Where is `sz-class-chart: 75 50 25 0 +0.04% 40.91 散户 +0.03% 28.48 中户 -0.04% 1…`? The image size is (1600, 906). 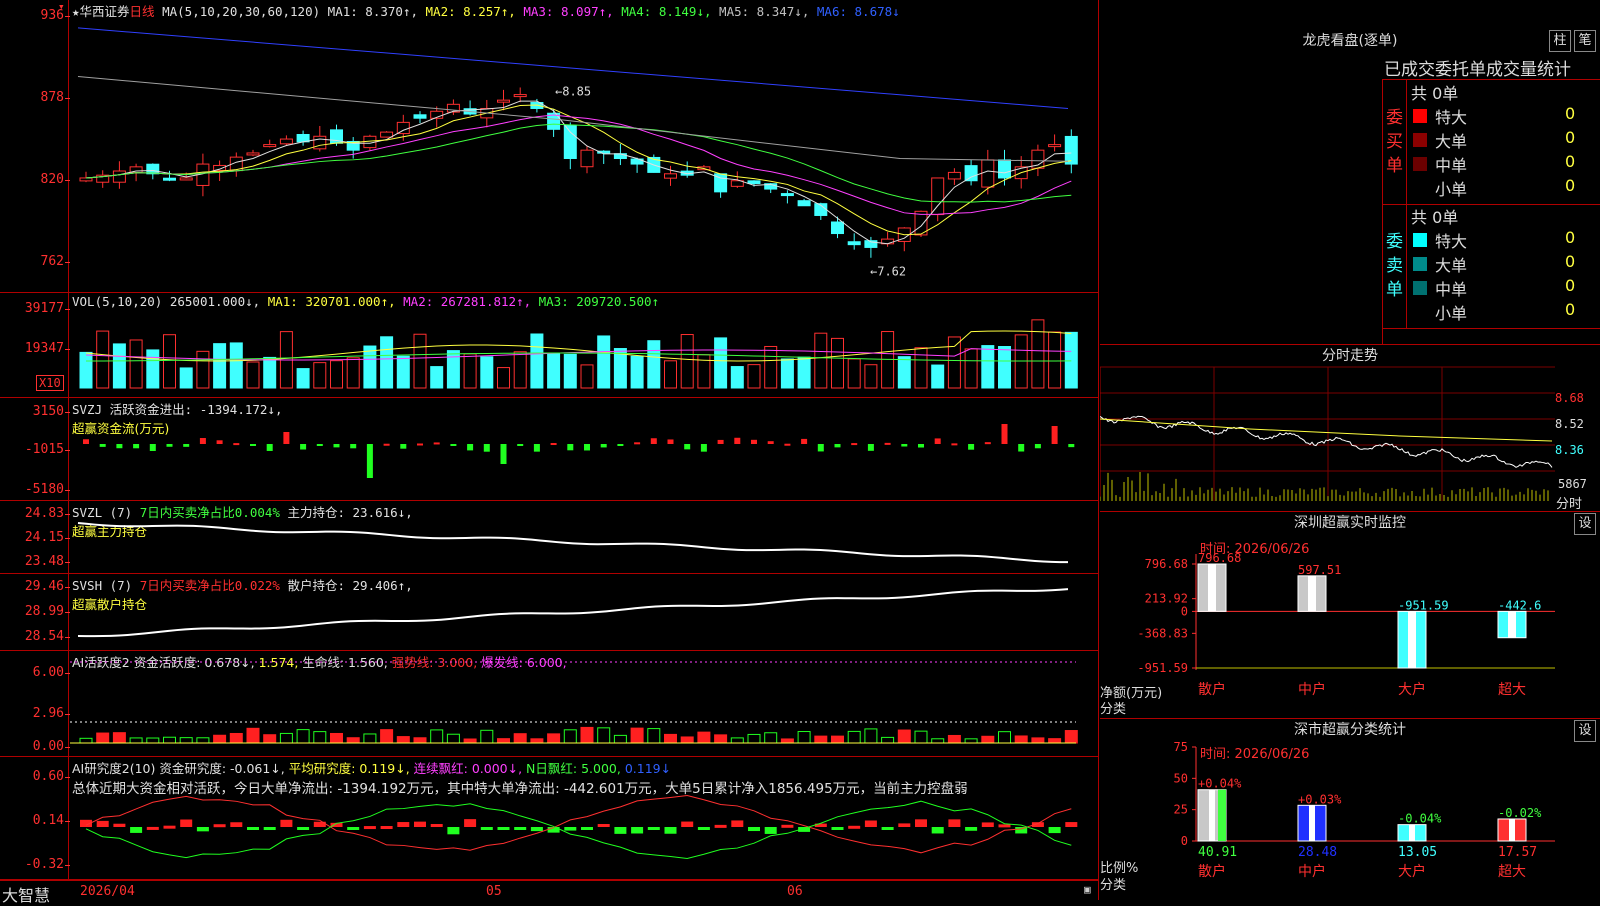 sz-class-chart: 75 50 25 0 +0.04% 40.91 散户 +0.03% 28.48 中户 -0.04% 1… is located at coordinates (1350, 810).